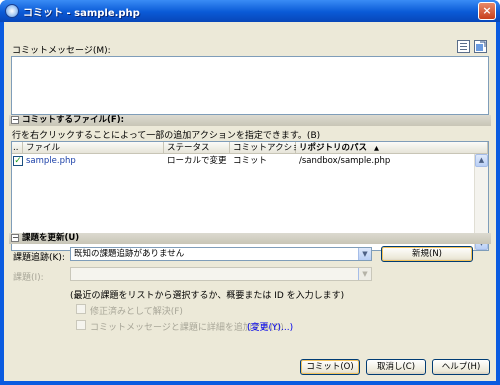 The height and width of the screenshot is (385, 500). What do you see at coordinates (250, 120) in the screenshot?
I see `files-section-header: − コミットするファイル(F):` at bounding box center [250, 120].